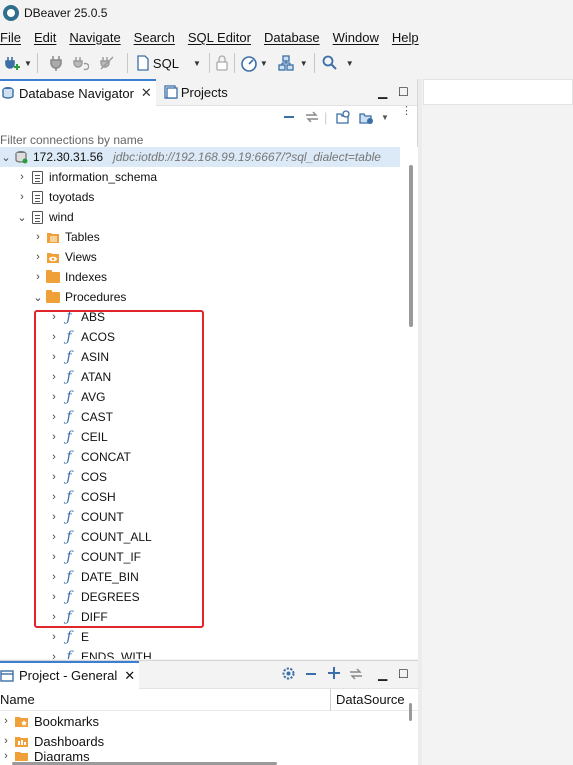 The width and height of the screenshot is (573, 765). I want to click on column-header-name: Name, so click(17, 699).